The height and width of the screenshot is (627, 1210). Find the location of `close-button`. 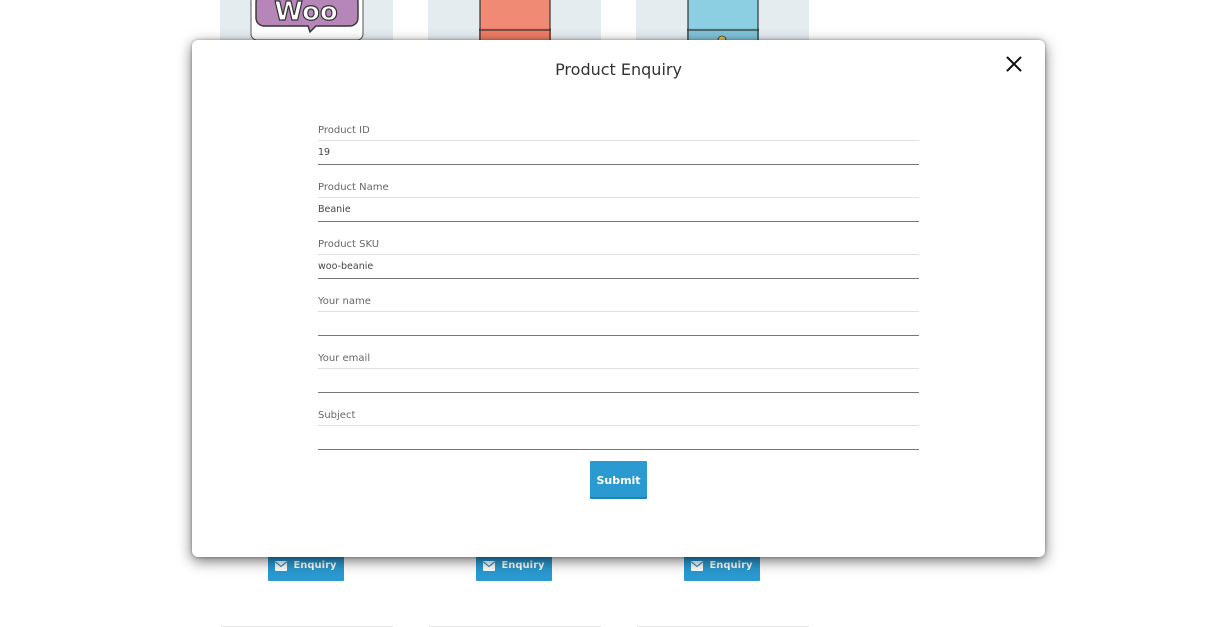

close-button is located at coordinates (1014, 66).